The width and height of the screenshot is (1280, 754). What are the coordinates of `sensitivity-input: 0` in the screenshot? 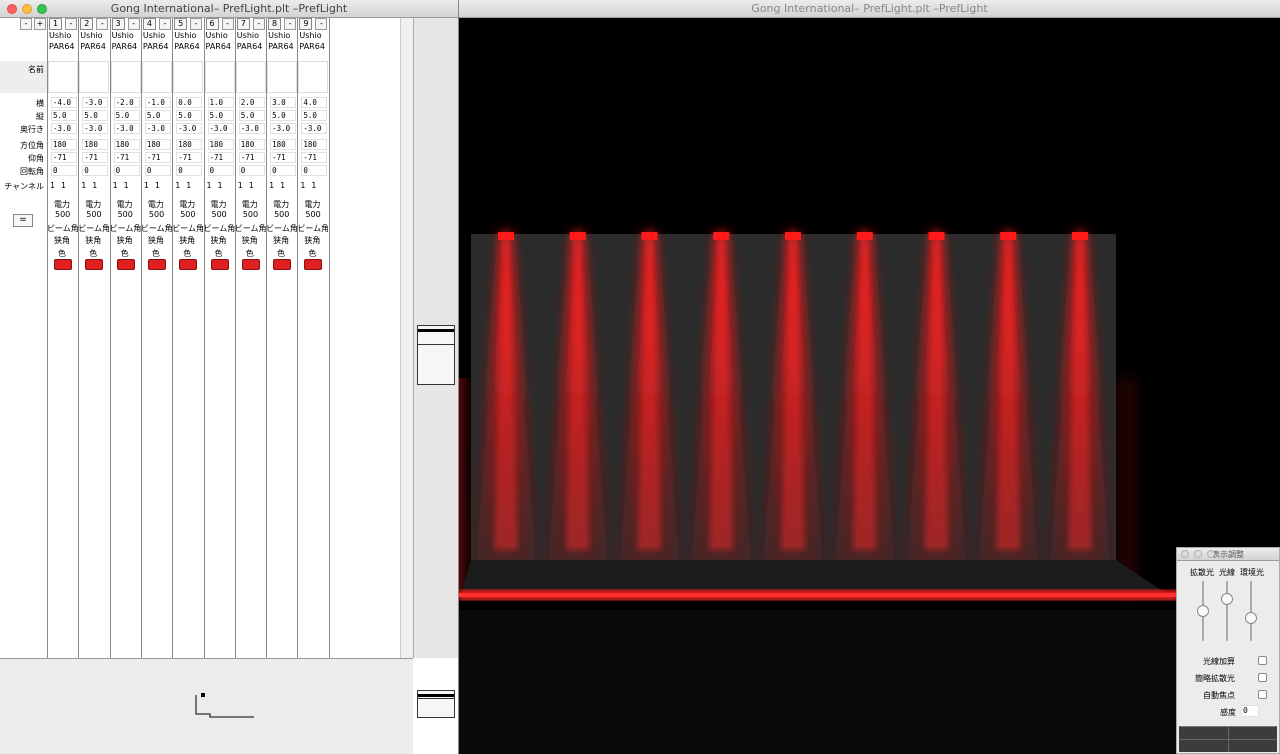 It's located at (1250, 711).